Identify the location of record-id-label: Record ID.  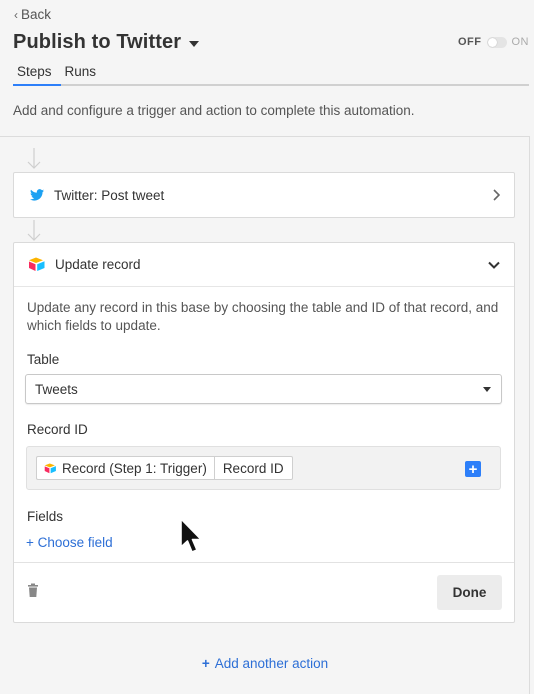
(57, 429).